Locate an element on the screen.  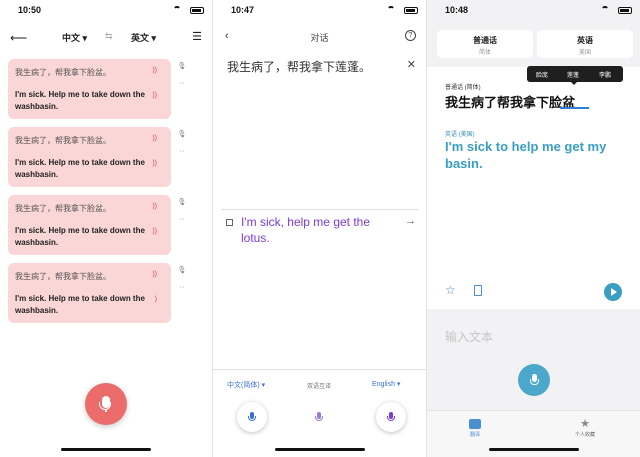
tab-target-language: 英语 美国 is located at coordinates (585, 44).